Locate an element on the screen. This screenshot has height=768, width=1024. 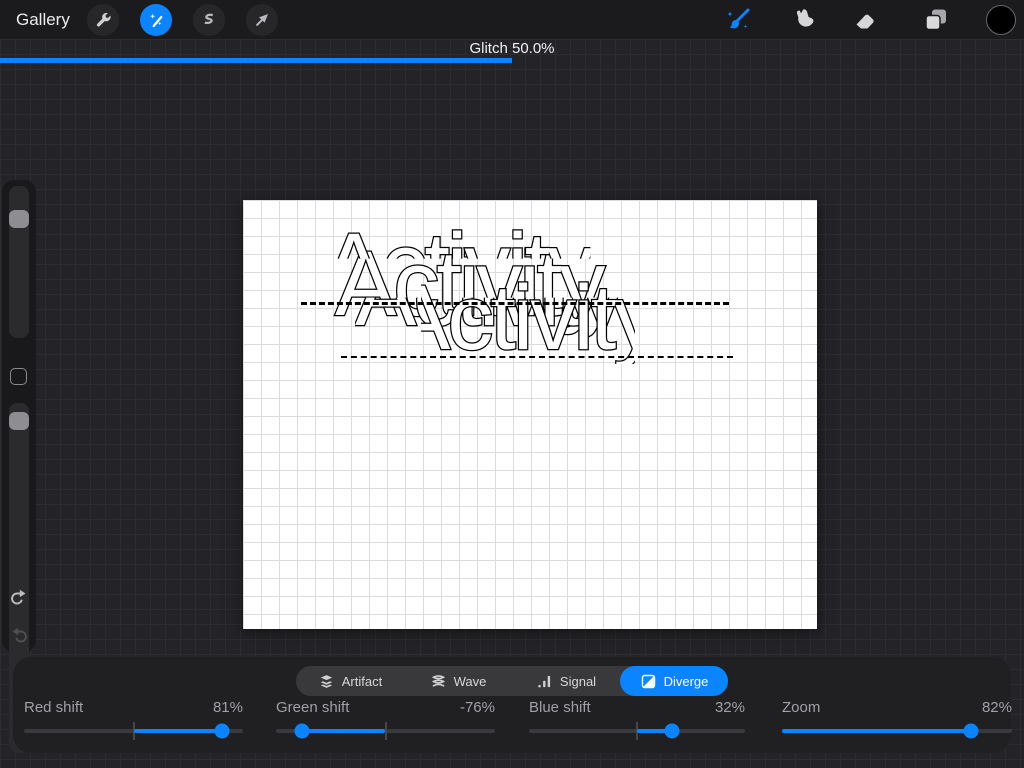
layers-icon is located at coordinates (936, 20).